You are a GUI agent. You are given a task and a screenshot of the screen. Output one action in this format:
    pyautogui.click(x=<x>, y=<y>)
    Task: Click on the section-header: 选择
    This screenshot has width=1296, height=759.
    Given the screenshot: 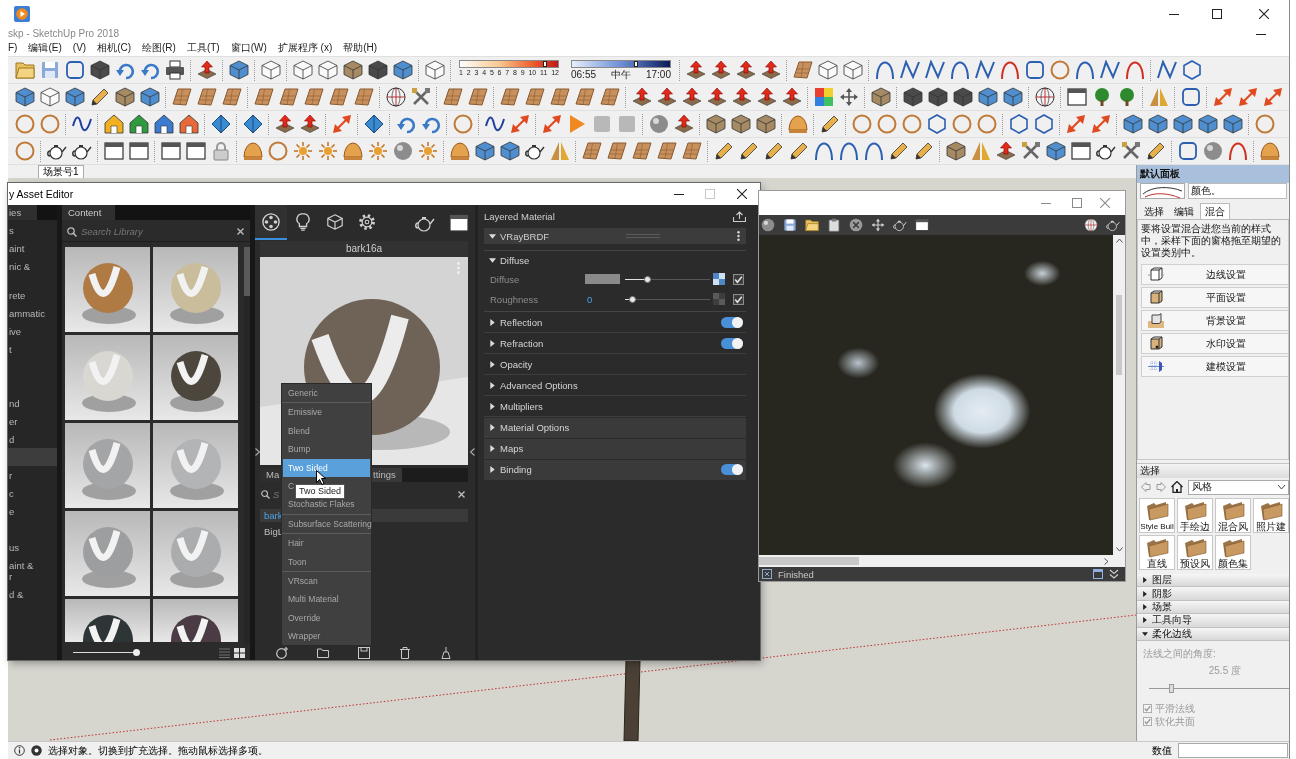 What is the action you would take?
    pyautogui.click(x=1213, y=470)
    